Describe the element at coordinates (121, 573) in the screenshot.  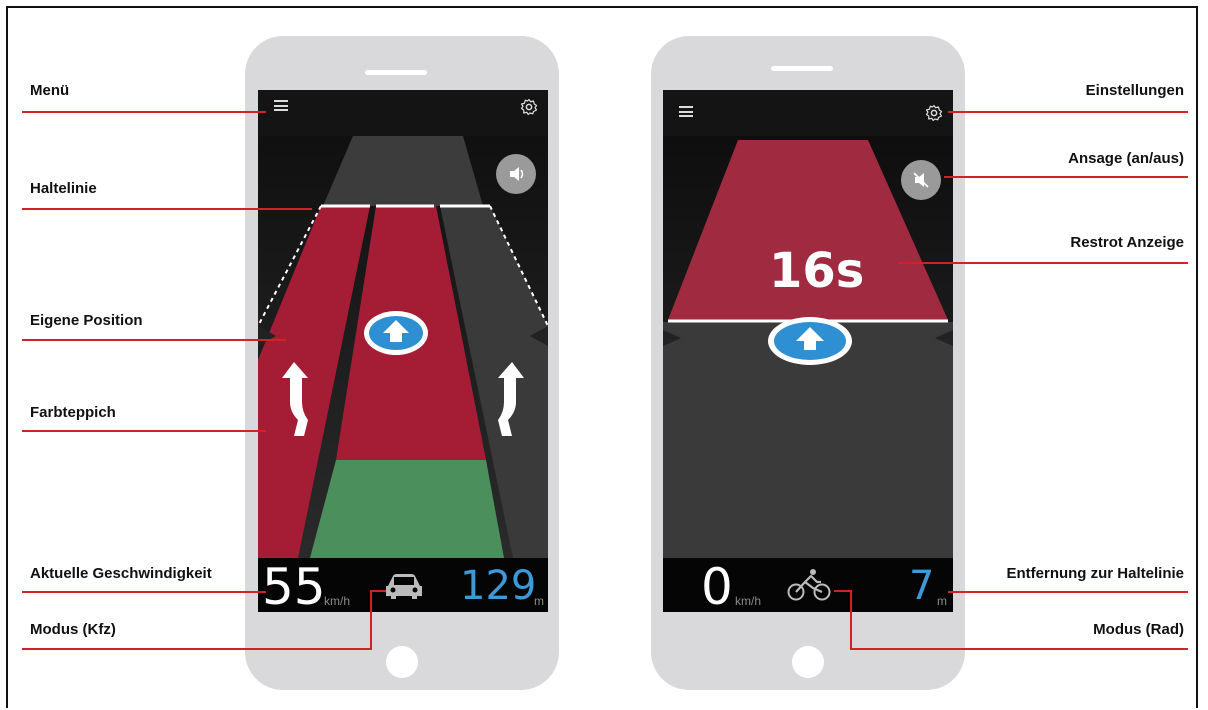
I see `label-current-speed: Aktuelle Geschwindigkeit` at that location.